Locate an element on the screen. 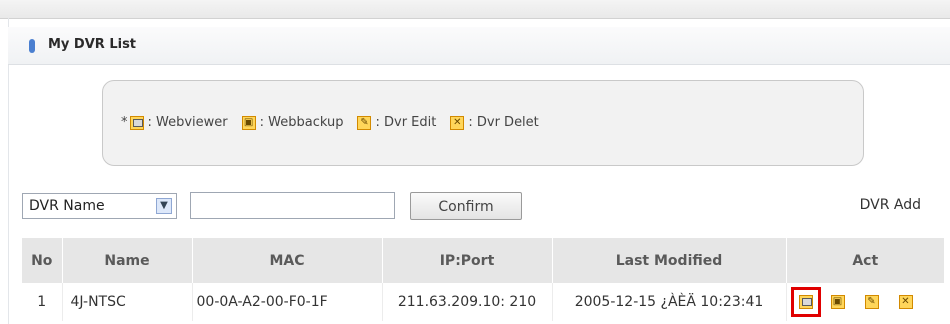 The image size is (950, 324). chevron-down-icon: ▼ is located at coordinates (164, 206).